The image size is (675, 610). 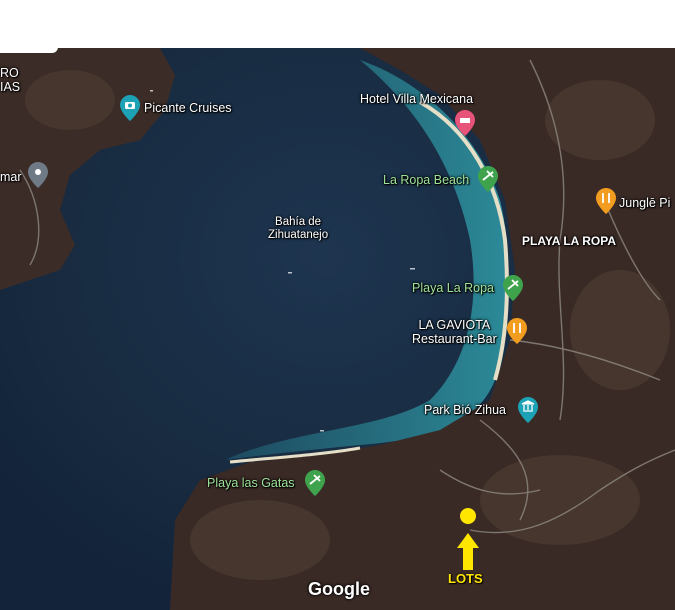 What do you see at coordinates (298, 222) in the screenshot?
I see `bay-label-line1: Bahía de` at bounding box center [298, 222].